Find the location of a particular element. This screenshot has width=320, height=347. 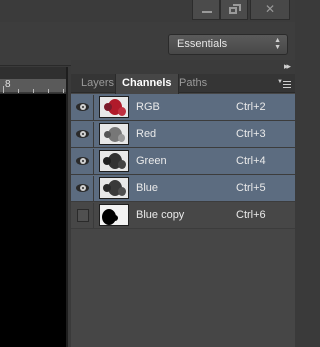

panel-menu-icon: ▼ is located at coordinates (284, 84).